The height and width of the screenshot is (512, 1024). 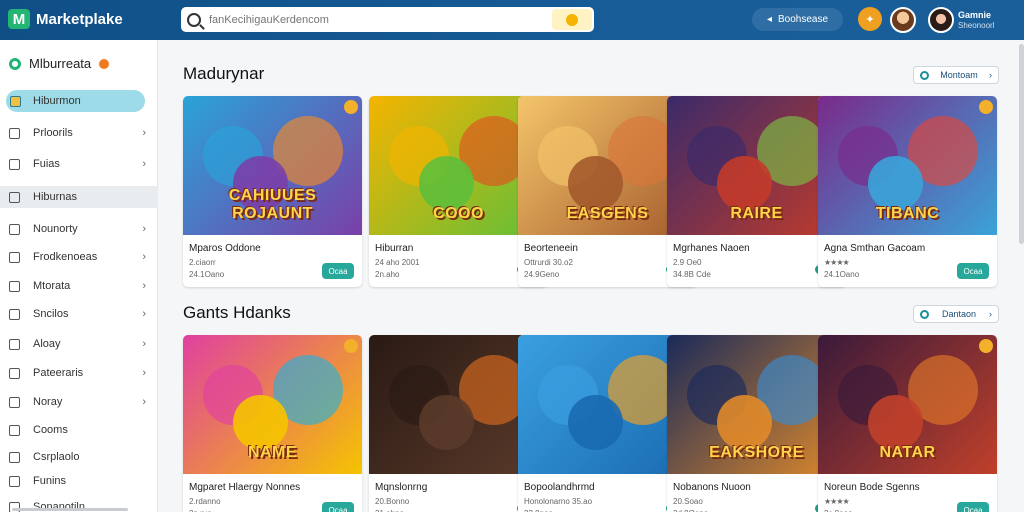 I want to click on sidebar-item-label: Sncilos, so click(x=51, y=314).